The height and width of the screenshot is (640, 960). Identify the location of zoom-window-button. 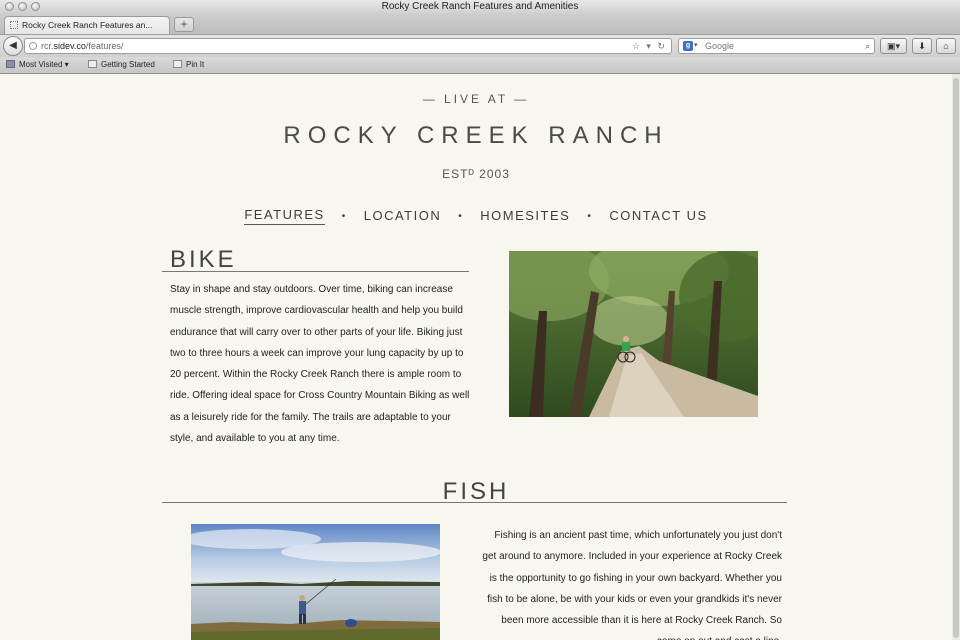
(35, 6).